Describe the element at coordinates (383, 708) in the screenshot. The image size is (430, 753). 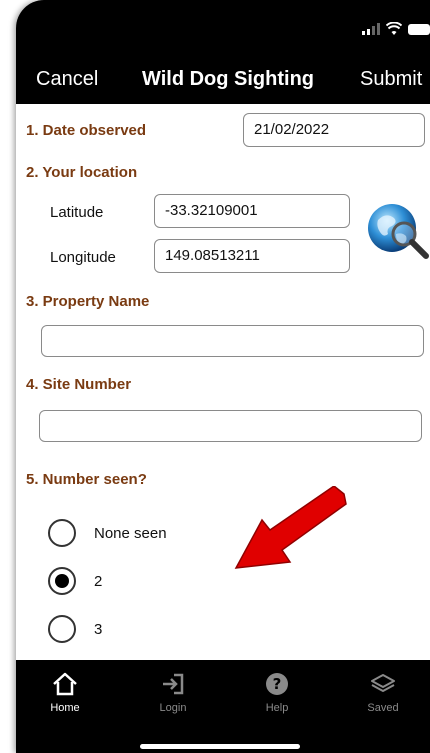
I see `tab-saved-label: Saved` at that location.